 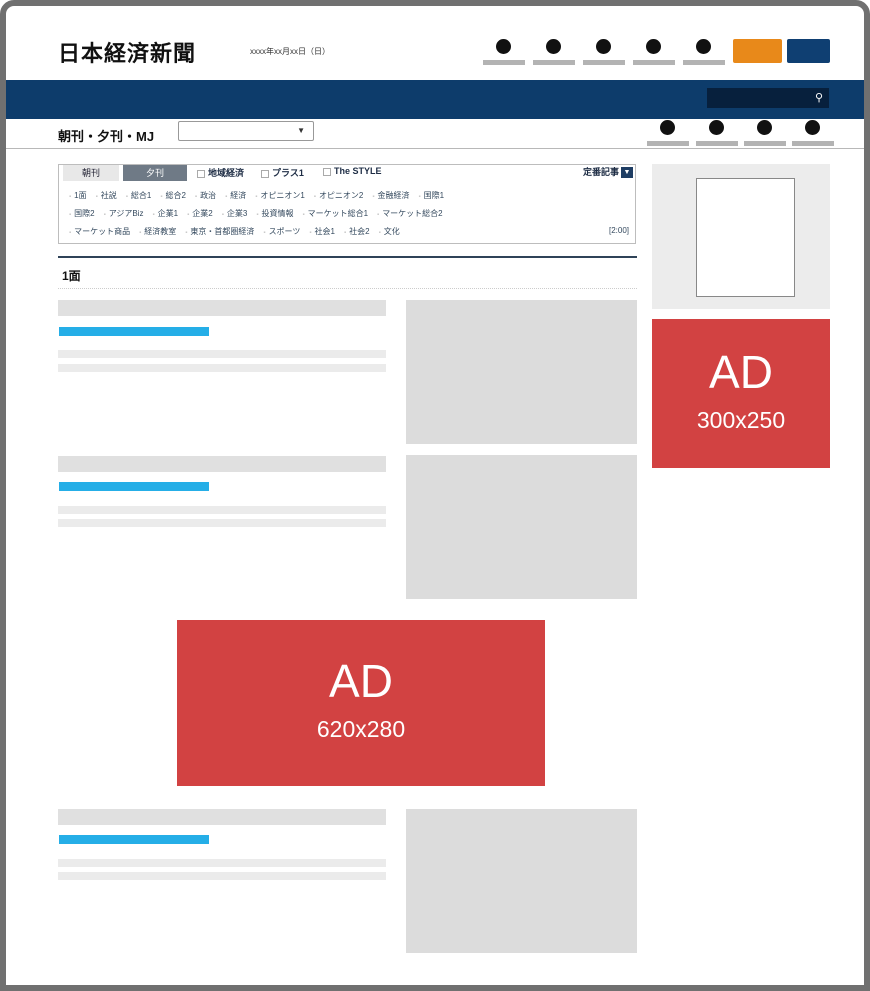 What do you see at coordinates (139, 195) in the screenshot?
I see `page-link: 総合1` at bounding box center [139, 195].